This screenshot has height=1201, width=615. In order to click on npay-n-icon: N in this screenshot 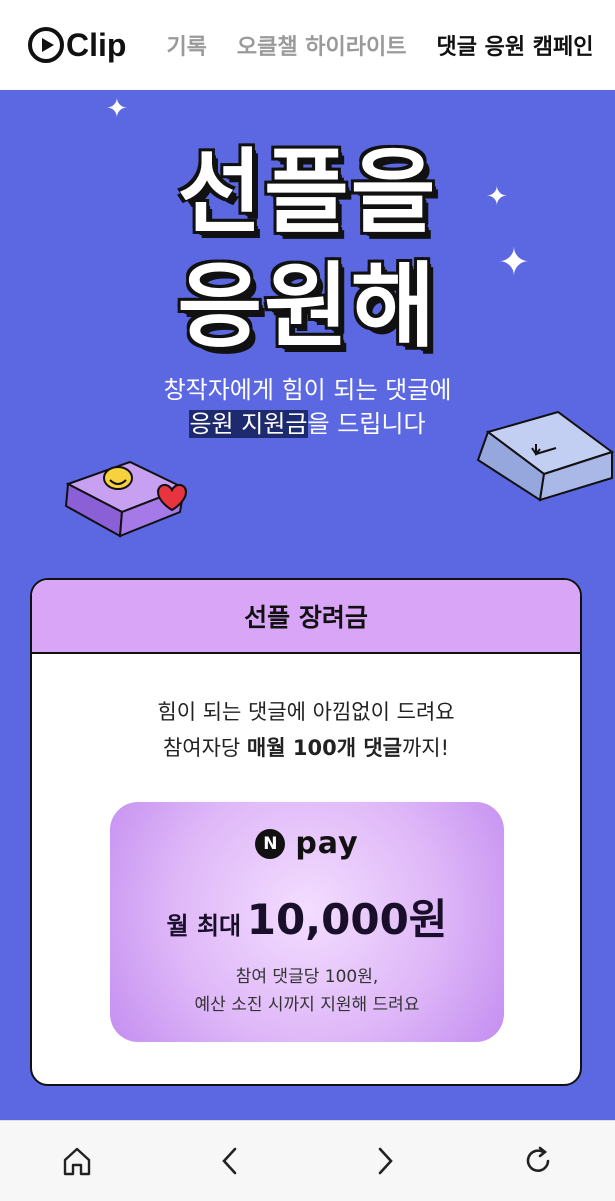, I will do `click(270, 843)`.